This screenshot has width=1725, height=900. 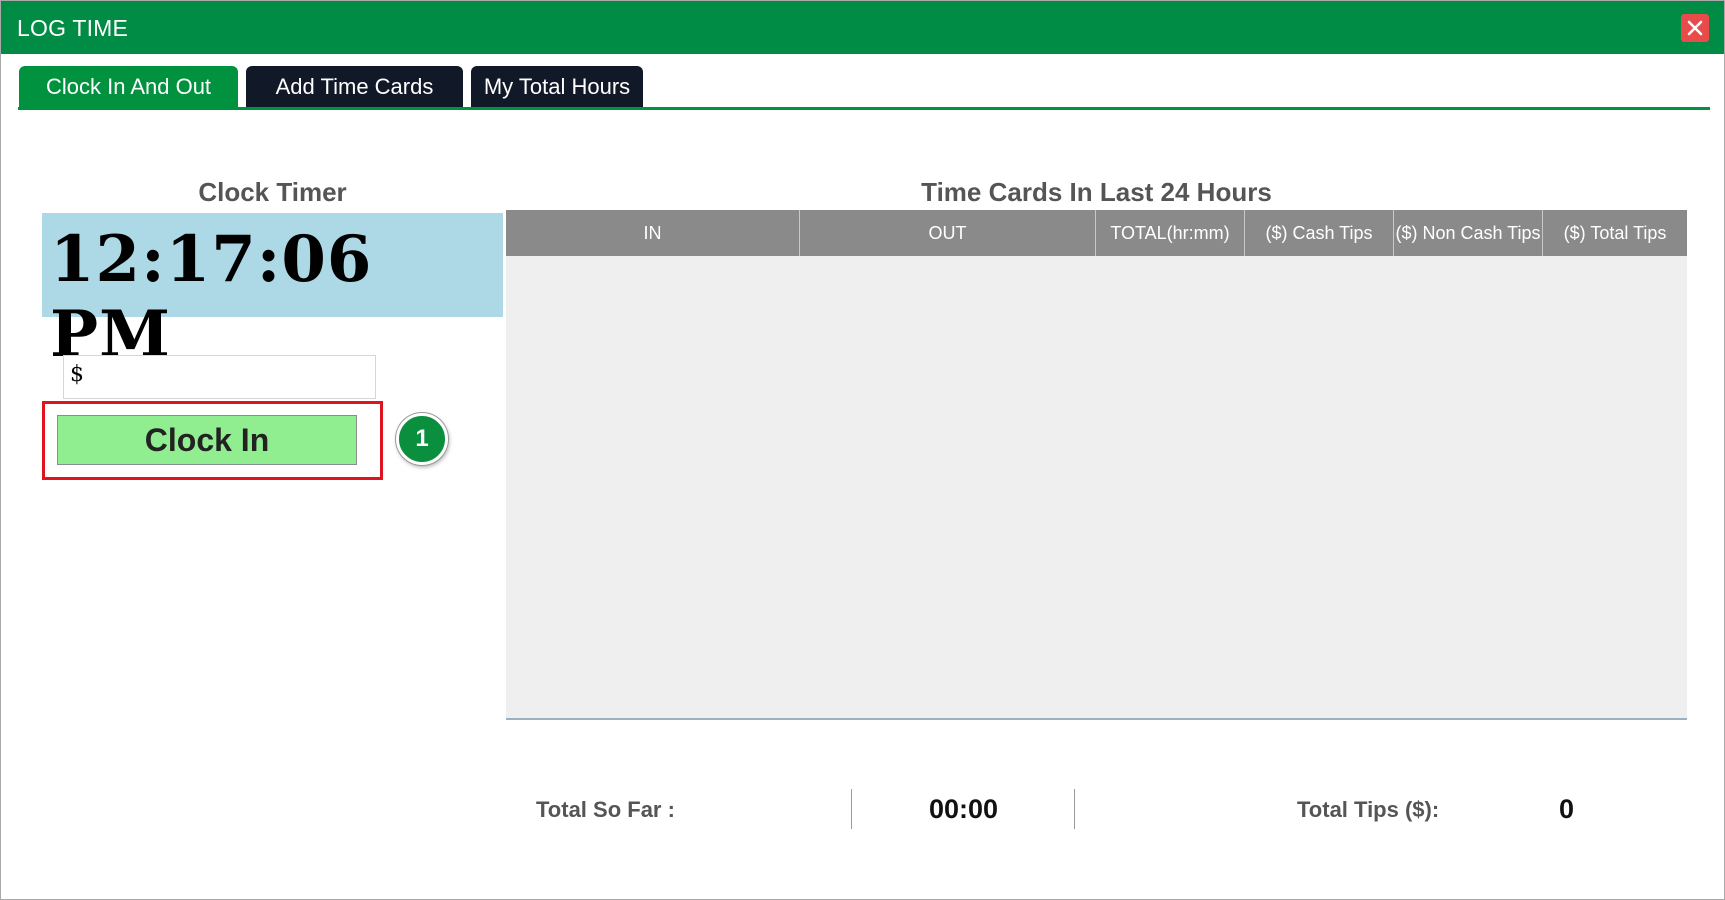 What do you see at coordinates (272, 192) in the screenshot?
I see `clock-timer-title: Clock Timer` at bounding box center [272, 192].